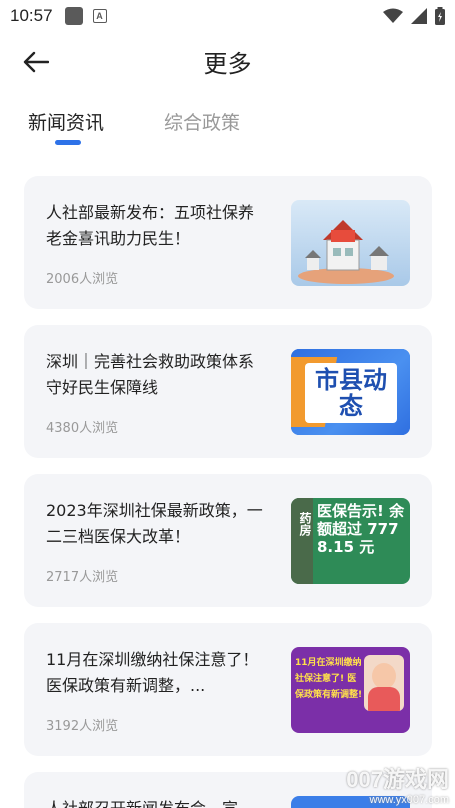  I want to click on news-card: 人社部最新发布：五项社保养老金喜讯助力民生！ 2006人浏览, so click(228, 242).